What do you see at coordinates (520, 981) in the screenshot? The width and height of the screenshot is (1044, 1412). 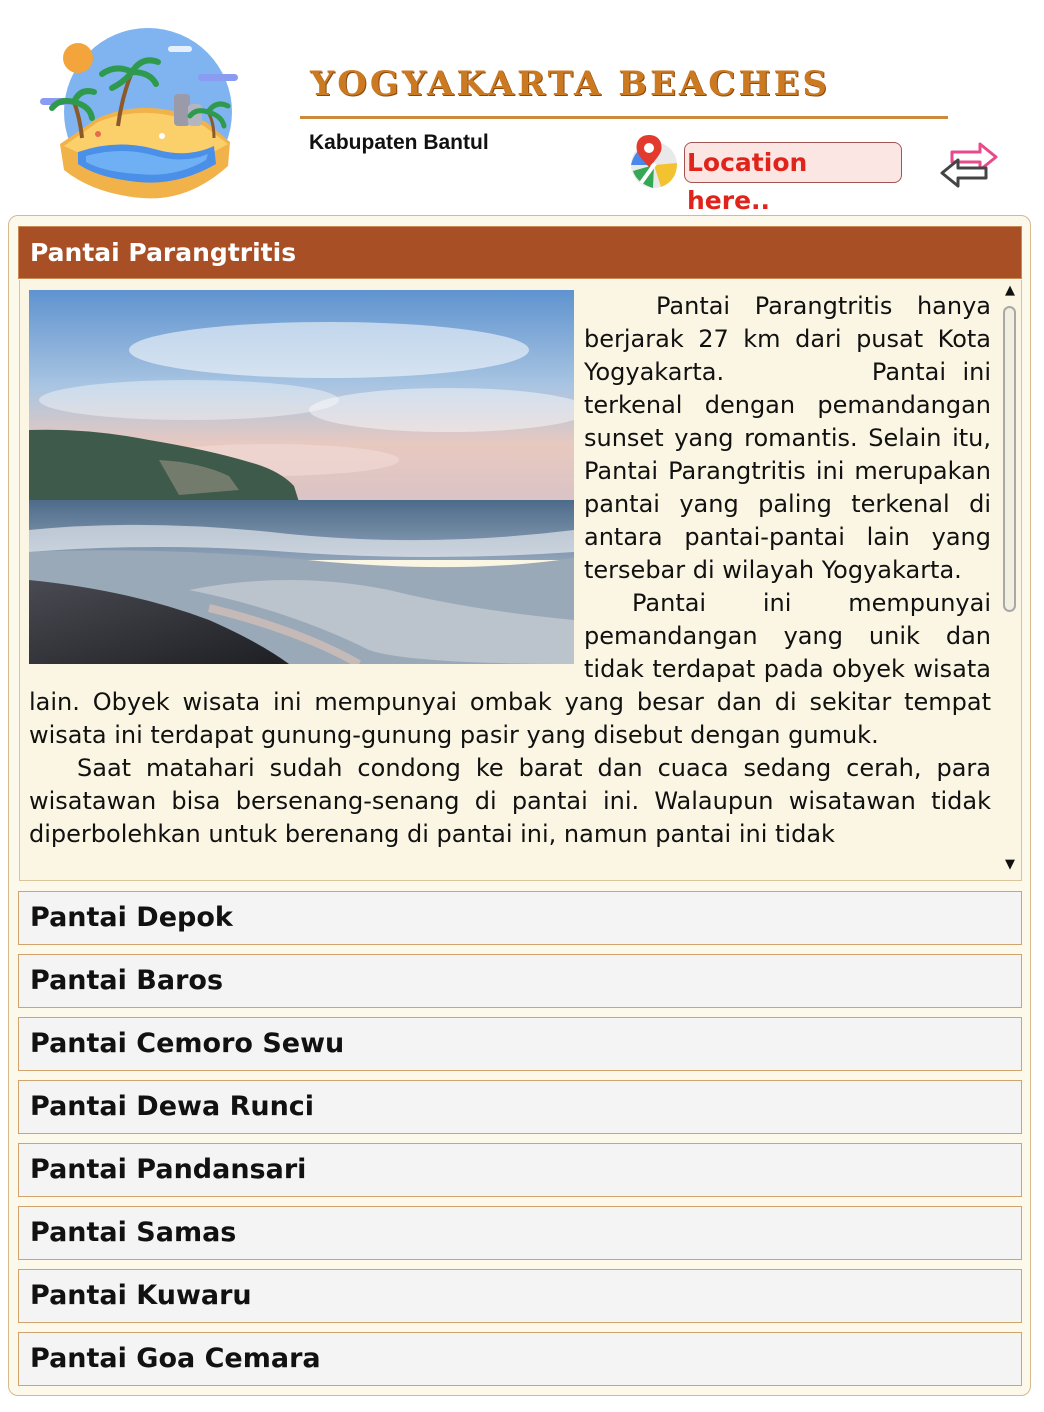 I see `accordion-item-baros: Pantai Baros` at bounding box center [520, 981].